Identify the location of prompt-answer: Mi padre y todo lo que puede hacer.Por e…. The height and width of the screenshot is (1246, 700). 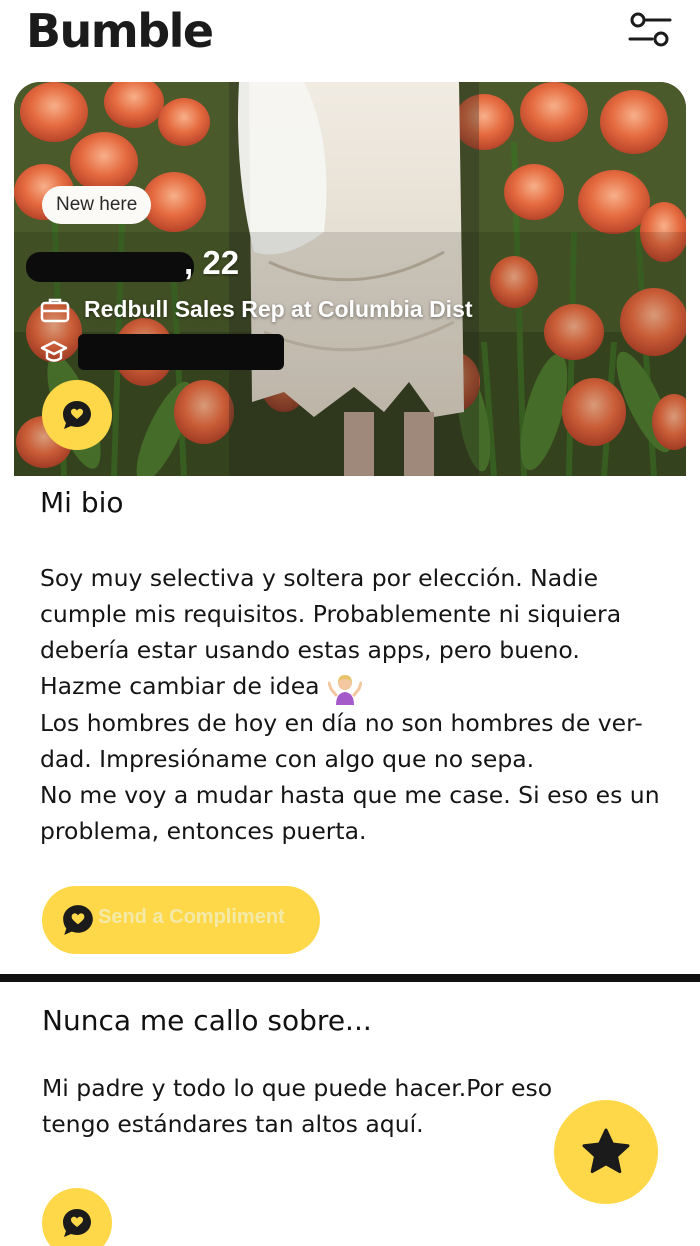
(297, 1106).